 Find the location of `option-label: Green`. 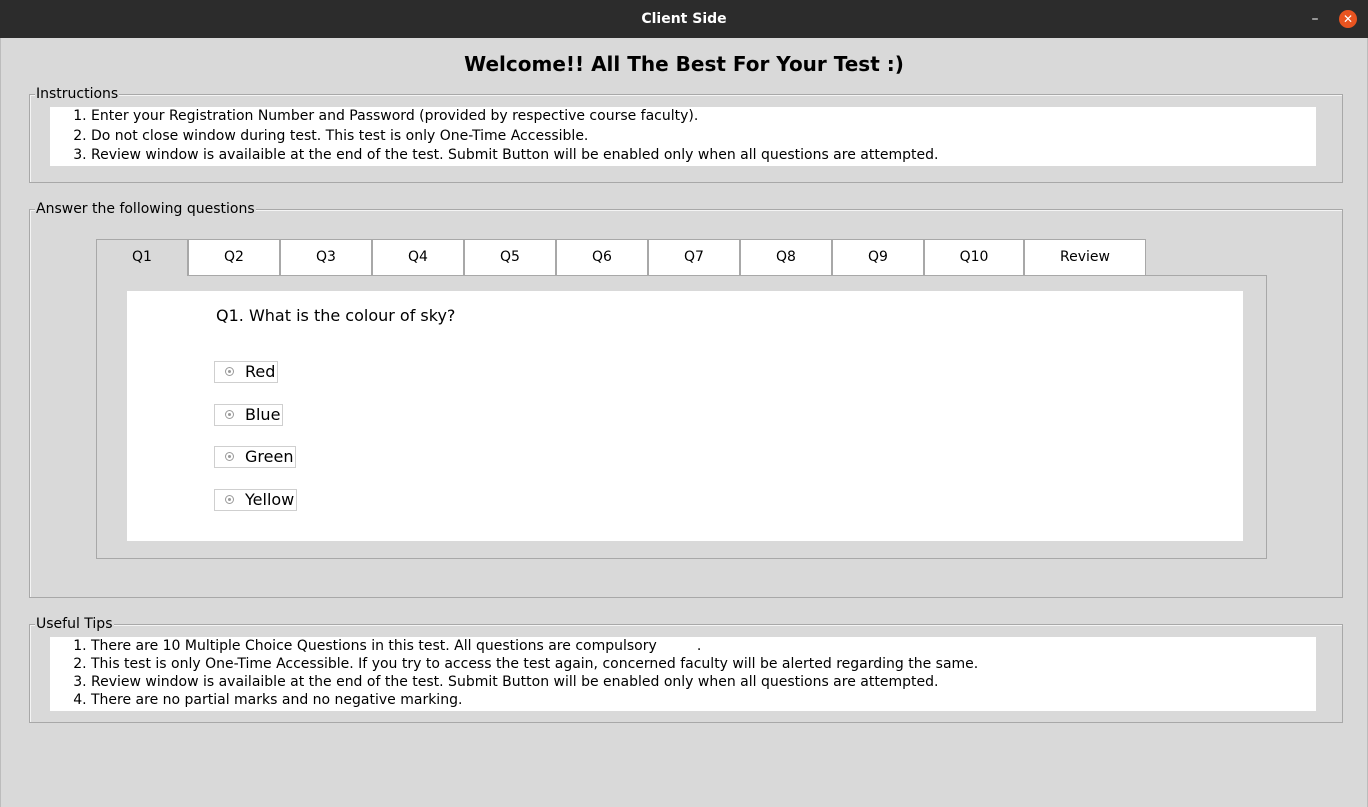

option-label: Green is located at coordinates (269, 456).